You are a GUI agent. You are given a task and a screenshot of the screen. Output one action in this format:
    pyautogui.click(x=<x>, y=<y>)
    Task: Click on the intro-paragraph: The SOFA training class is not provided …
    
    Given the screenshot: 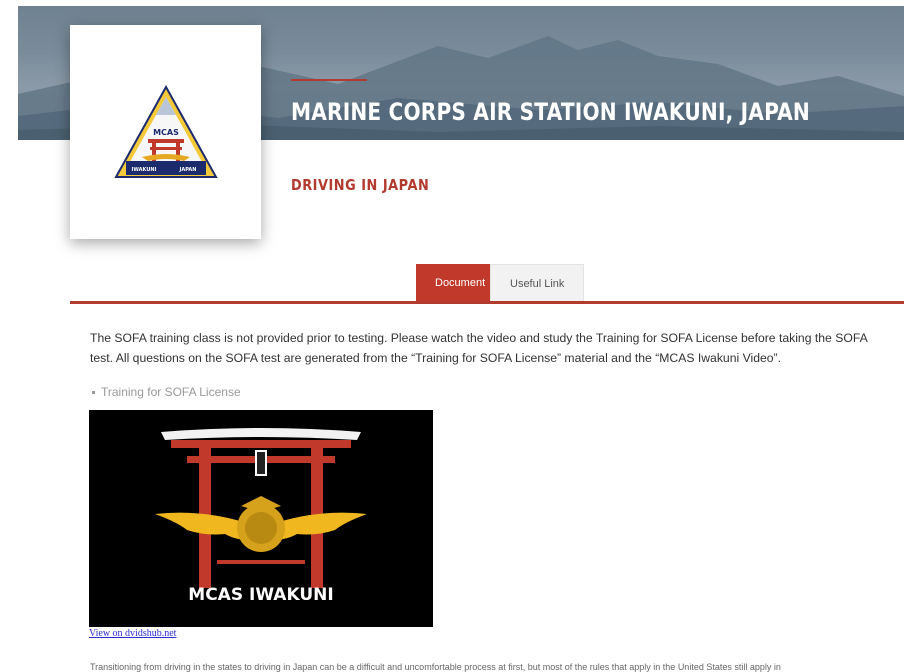 What is the action you would take?
    pyautogui.click(x=479, y=348)
    